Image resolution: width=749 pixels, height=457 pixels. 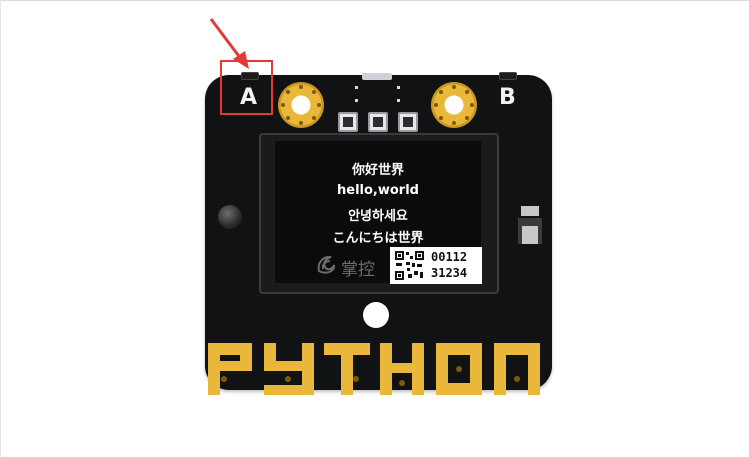 What do you see at coordinates (376, 315) in the screenshot?
I see `mounting-hole` at bounding box center [376, 315].